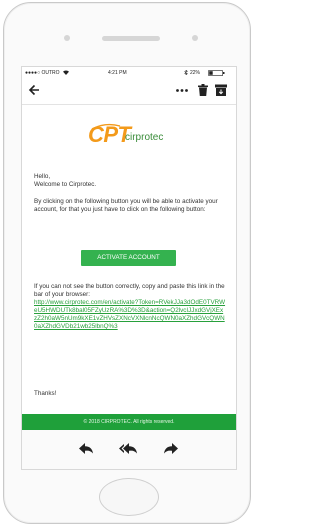 This screenshot has width=320, height=528. I want to click on bluetooth-icon, so click(186, 72).